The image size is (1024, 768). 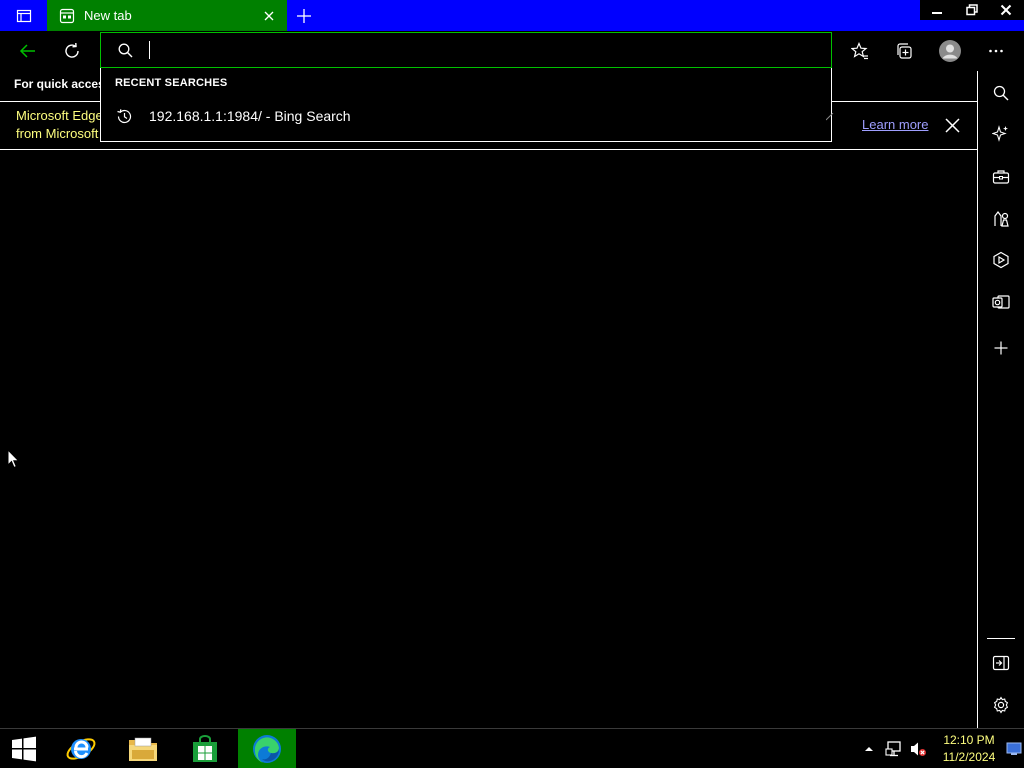 I want to click on start-button, so click(x=24, y=748).